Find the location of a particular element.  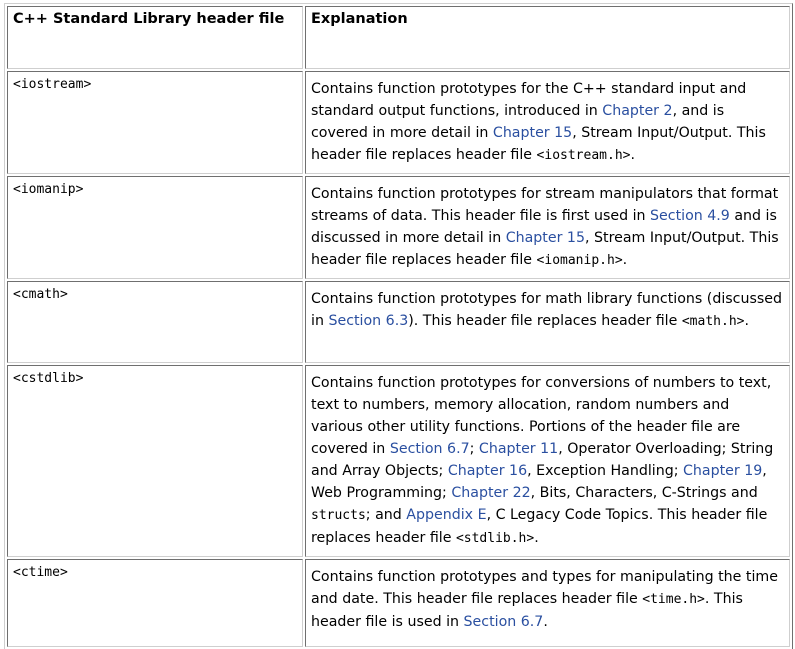

column-header-explanation: Explanation is located at coordinates (547, 37).